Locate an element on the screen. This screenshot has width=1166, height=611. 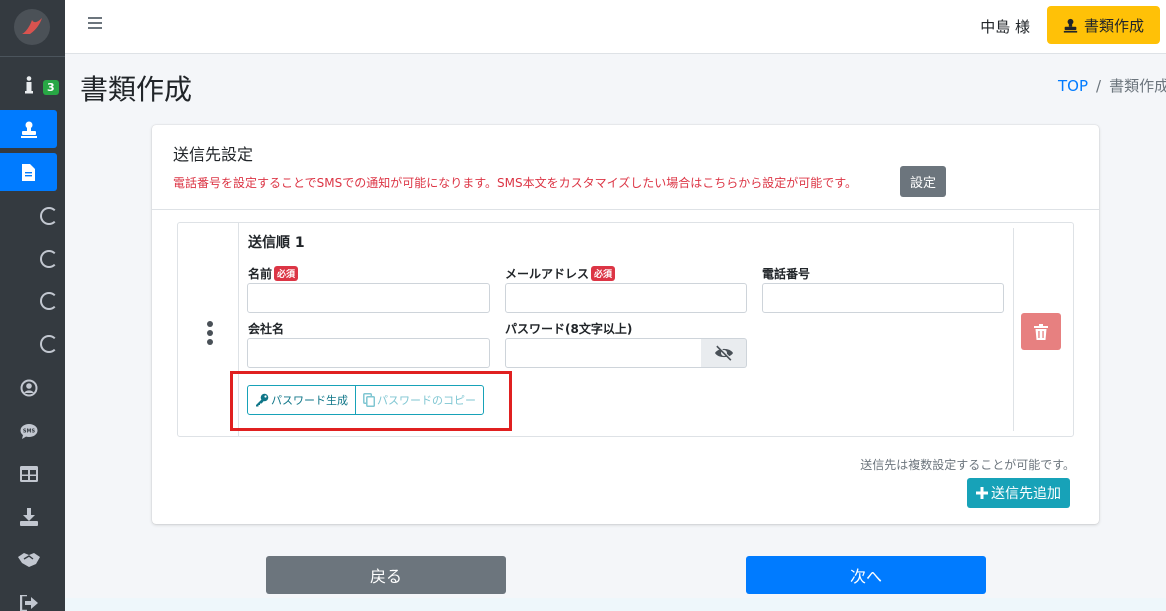
toggle-password-visibility-button is located at coordinates (724, 353).